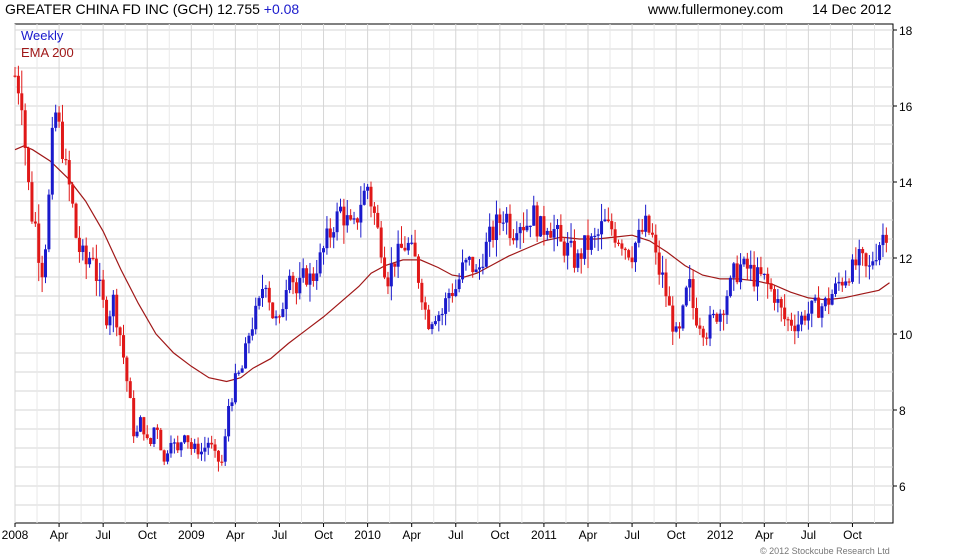 The width and height of the screenshot is (980, 560). Describe the element at coordinates (906, 31) in the screenshot. I see `y-tick-label: 18` at that location.